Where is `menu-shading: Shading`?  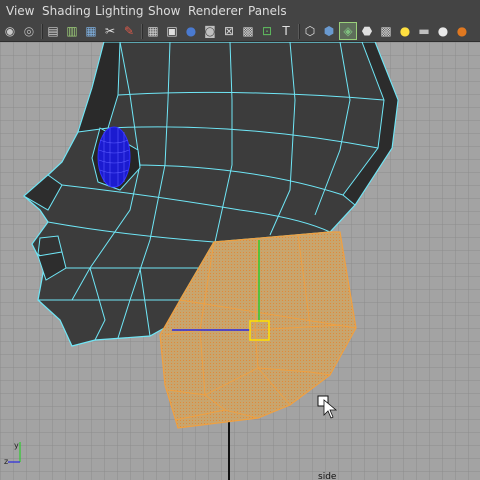
menu-shading: Shading is located at coordinates (66, 11).